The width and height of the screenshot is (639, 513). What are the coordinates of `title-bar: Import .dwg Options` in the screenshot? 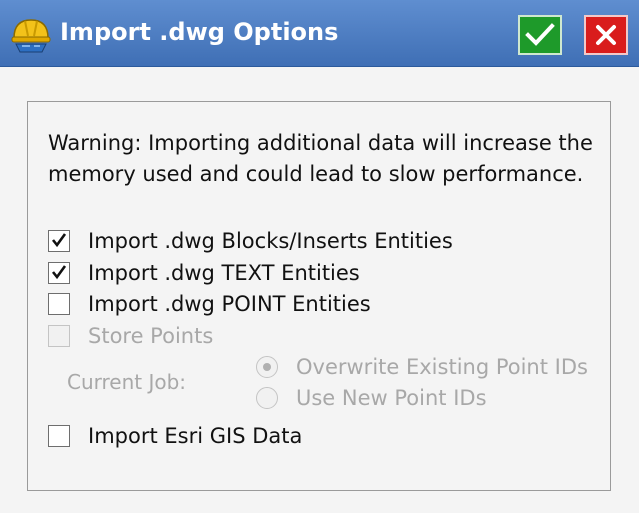 It's located at (319, 33).